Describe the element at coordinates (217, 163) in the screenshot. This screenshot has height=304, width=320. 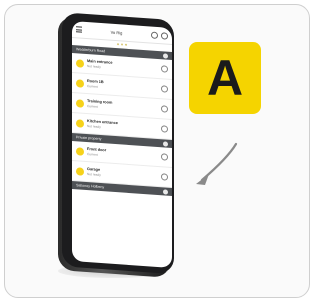
I see `arrow-down-left-icon` at that location.